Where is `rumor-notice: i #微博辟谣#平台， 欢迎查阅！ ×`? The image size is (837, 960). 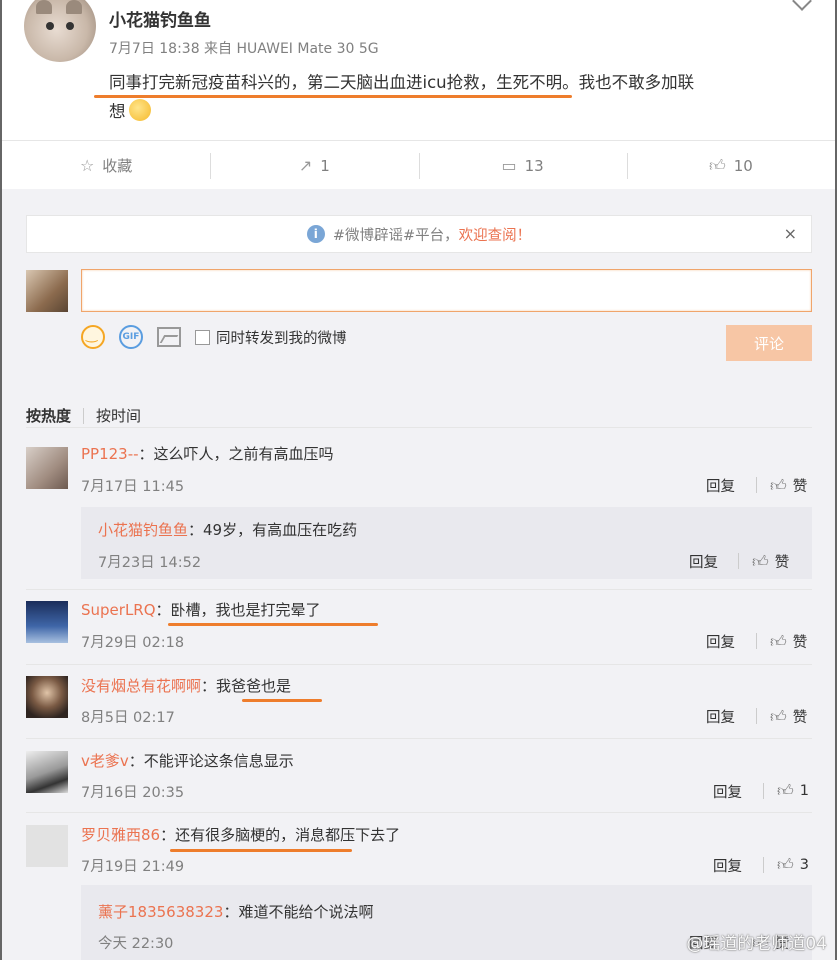
rumor-notice: i #微博辟谣#平台， 欢迎查阅！ × is located at coordinates (419, 234).